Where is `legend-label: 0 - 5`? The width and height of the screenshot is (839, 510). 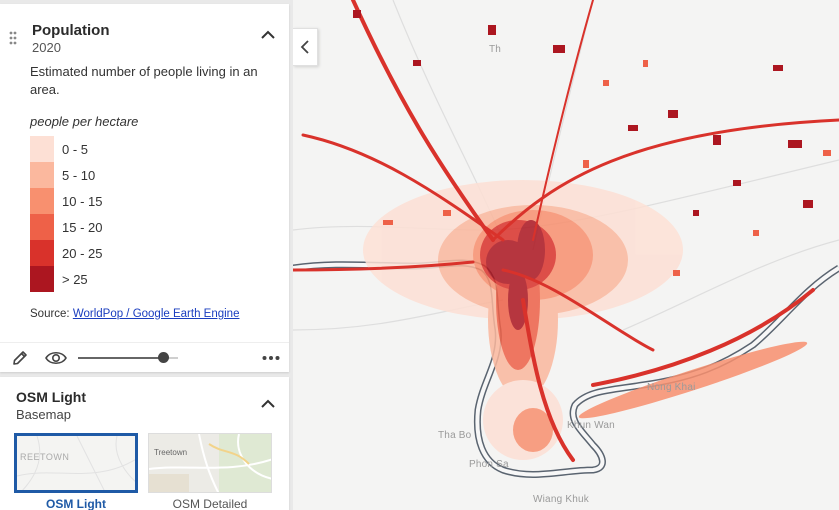
legend-label: 0 - 5 is located at coordinates (75, 149).